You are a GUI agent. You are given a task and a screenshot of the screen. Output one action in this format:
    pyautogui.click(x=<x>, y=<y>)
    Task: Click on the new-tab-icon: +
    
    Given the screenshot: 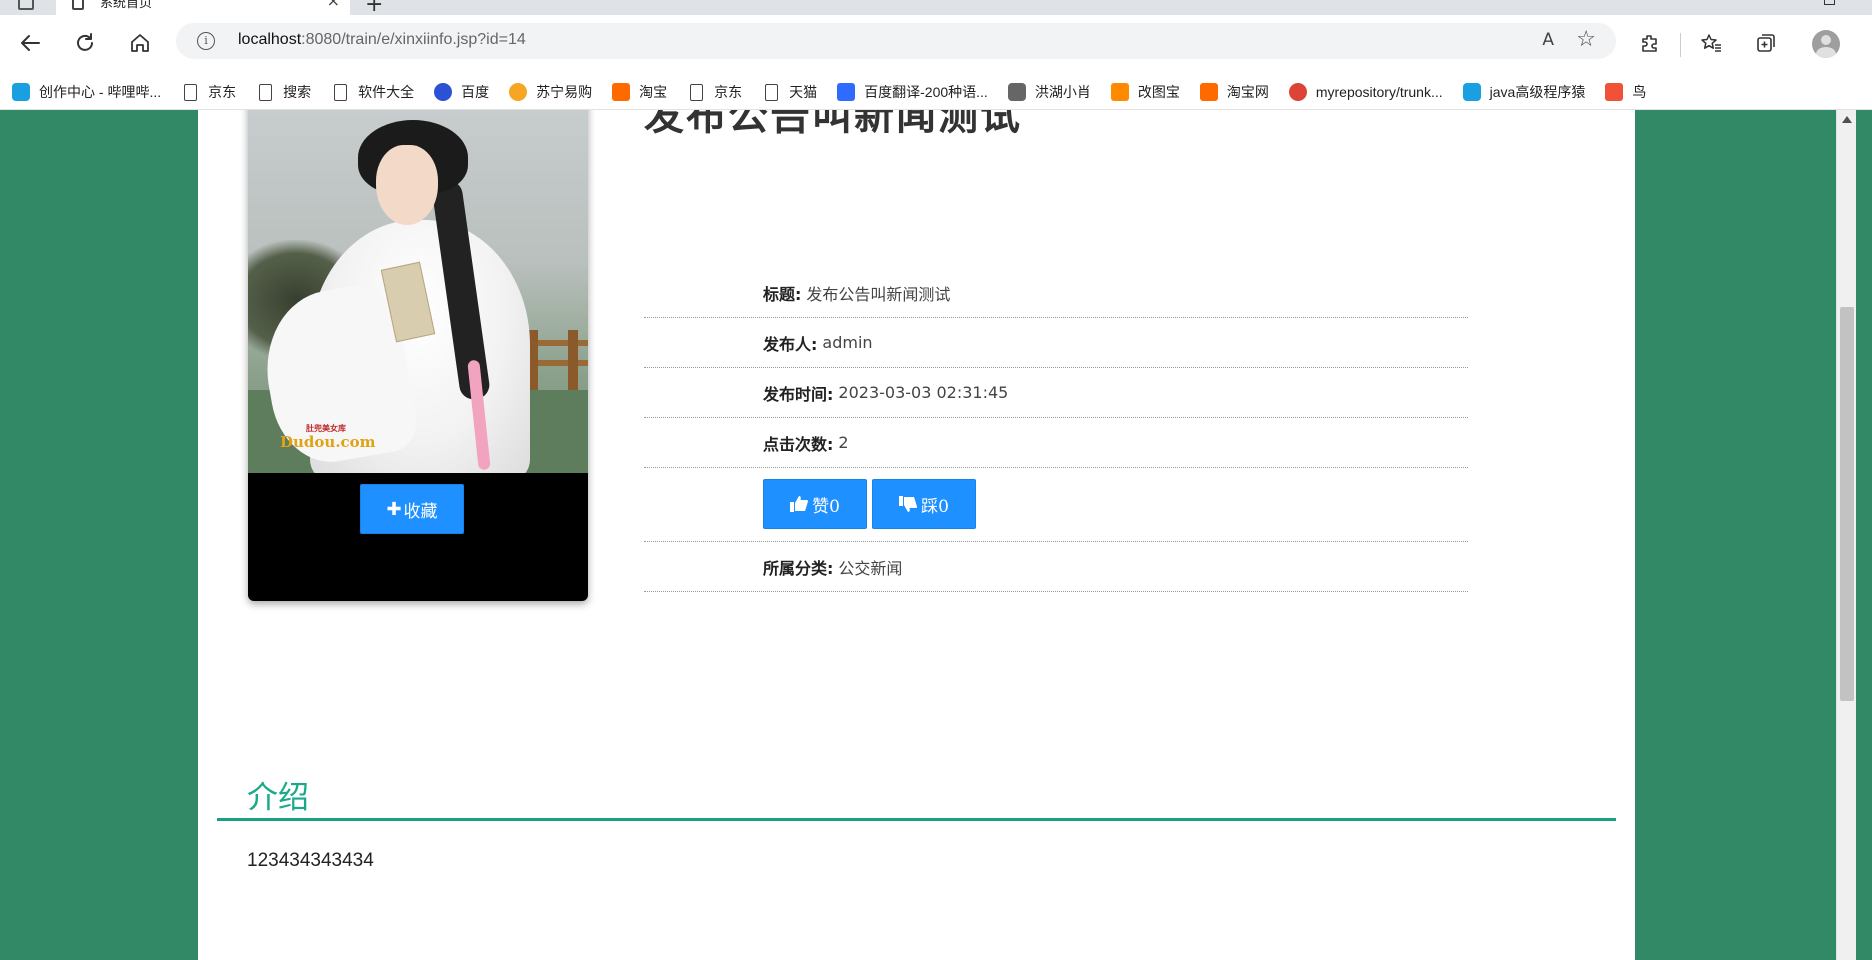 What is the action you would take?
    pyautogui.click(x=374, y=7)
    